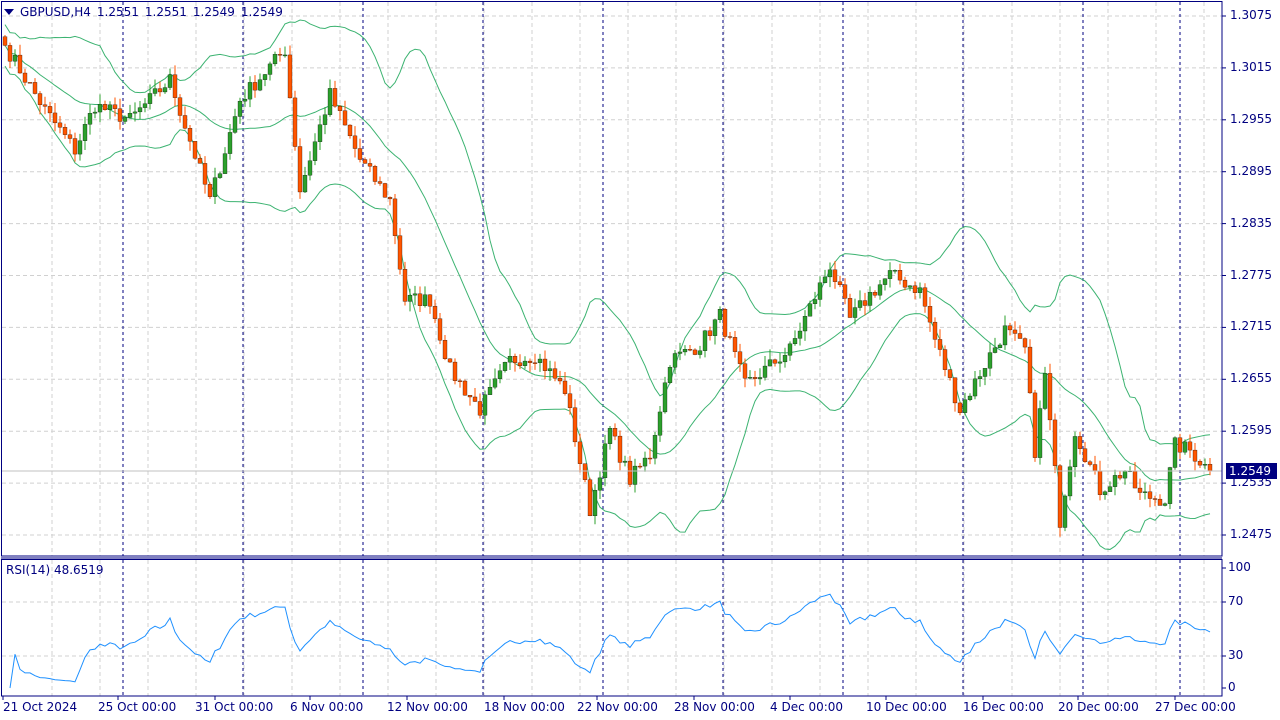 This screenshot has height=720, width=1280. I want to click on rsi-level-label: 0, so click(1232, 687).